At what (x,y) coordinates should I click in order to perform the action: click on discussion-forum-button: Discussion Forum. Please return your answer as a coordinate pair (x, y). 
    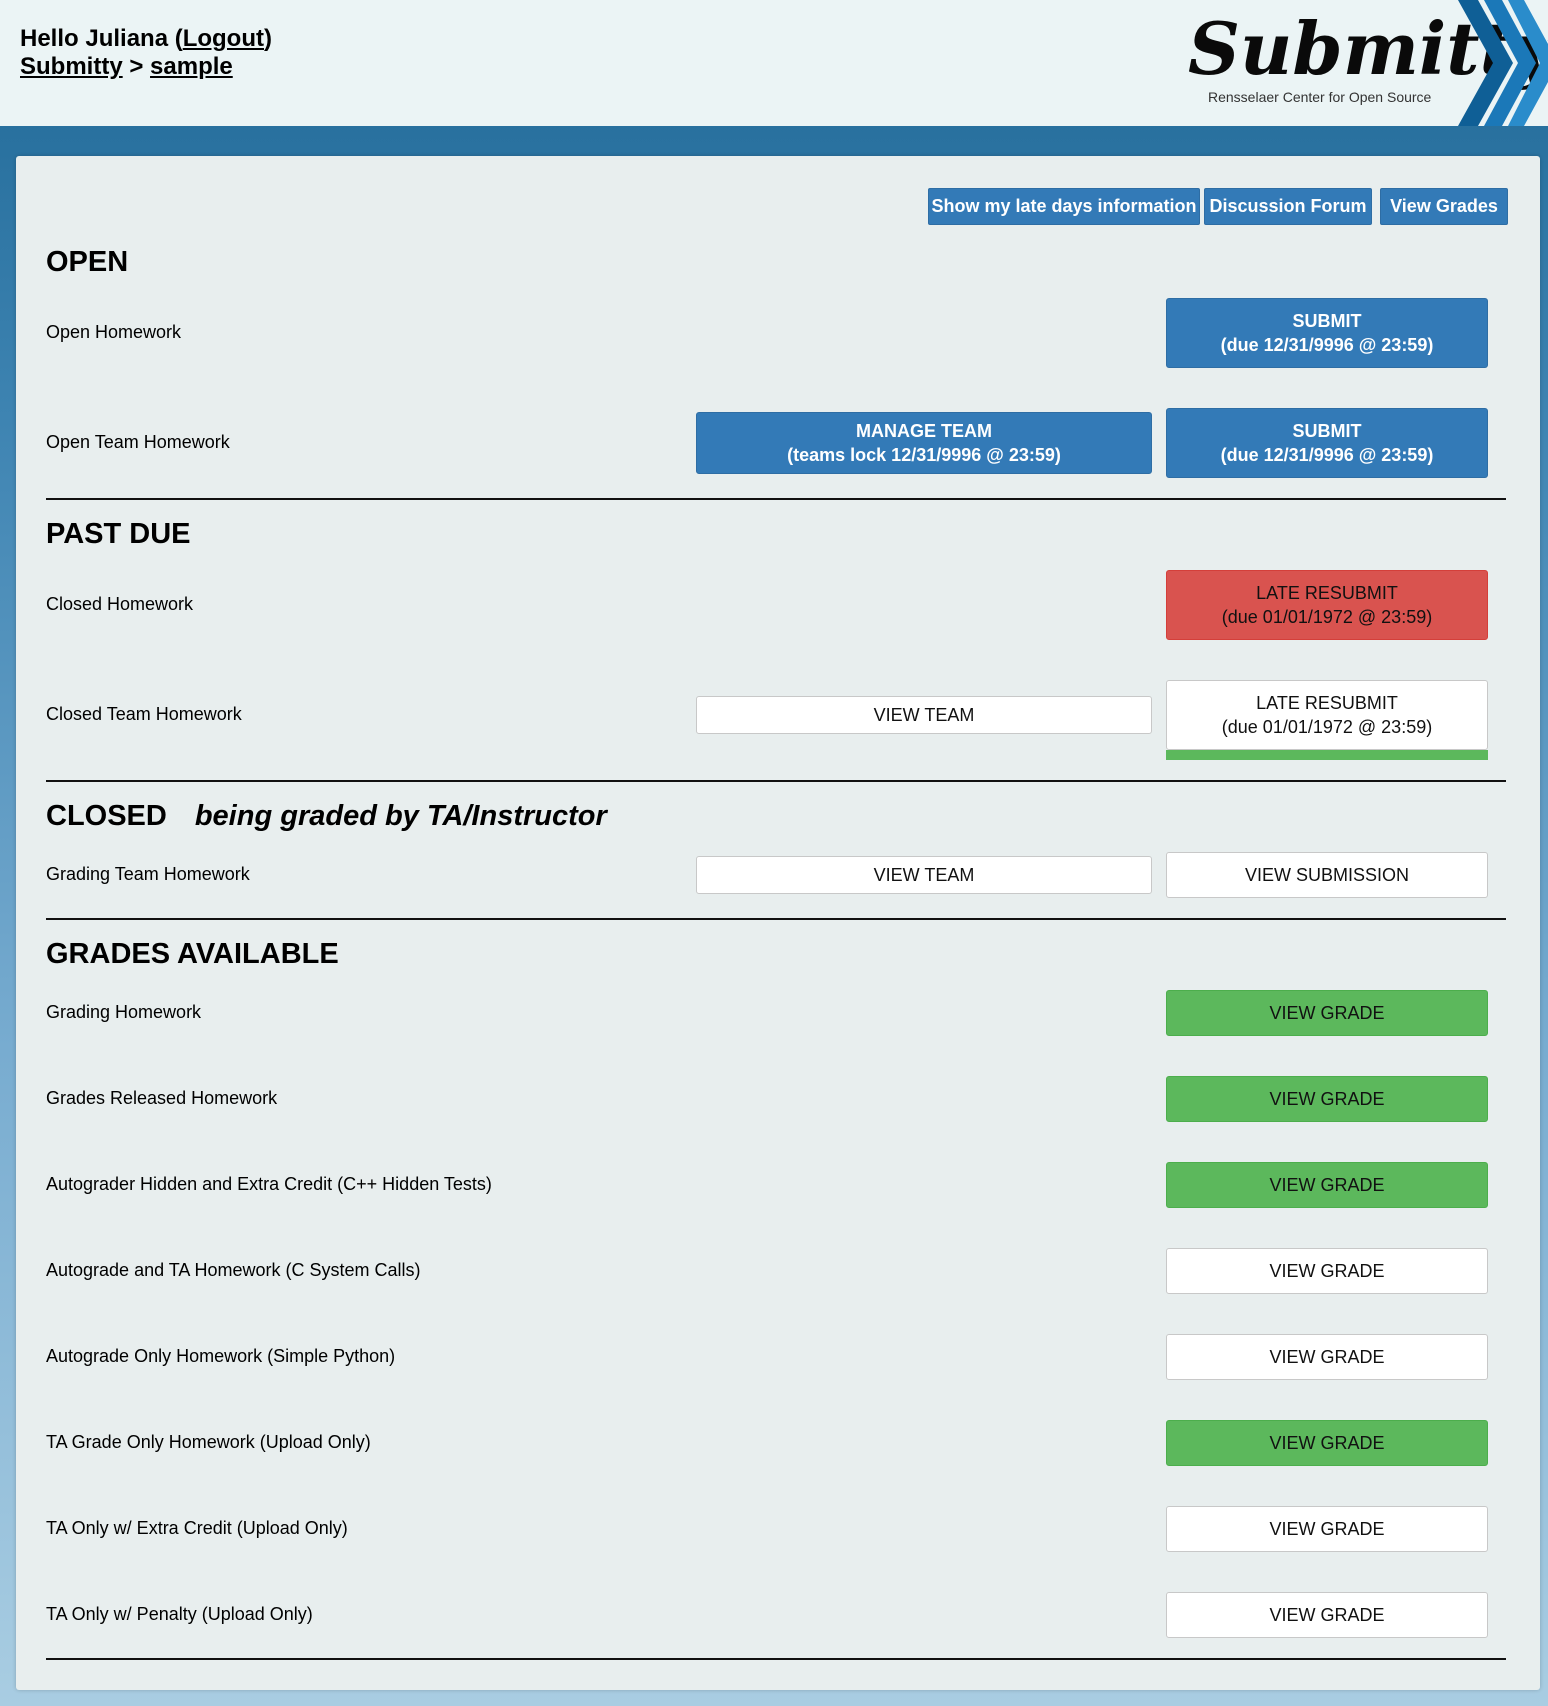
    Looking at the image, I should click on (1288, 206).